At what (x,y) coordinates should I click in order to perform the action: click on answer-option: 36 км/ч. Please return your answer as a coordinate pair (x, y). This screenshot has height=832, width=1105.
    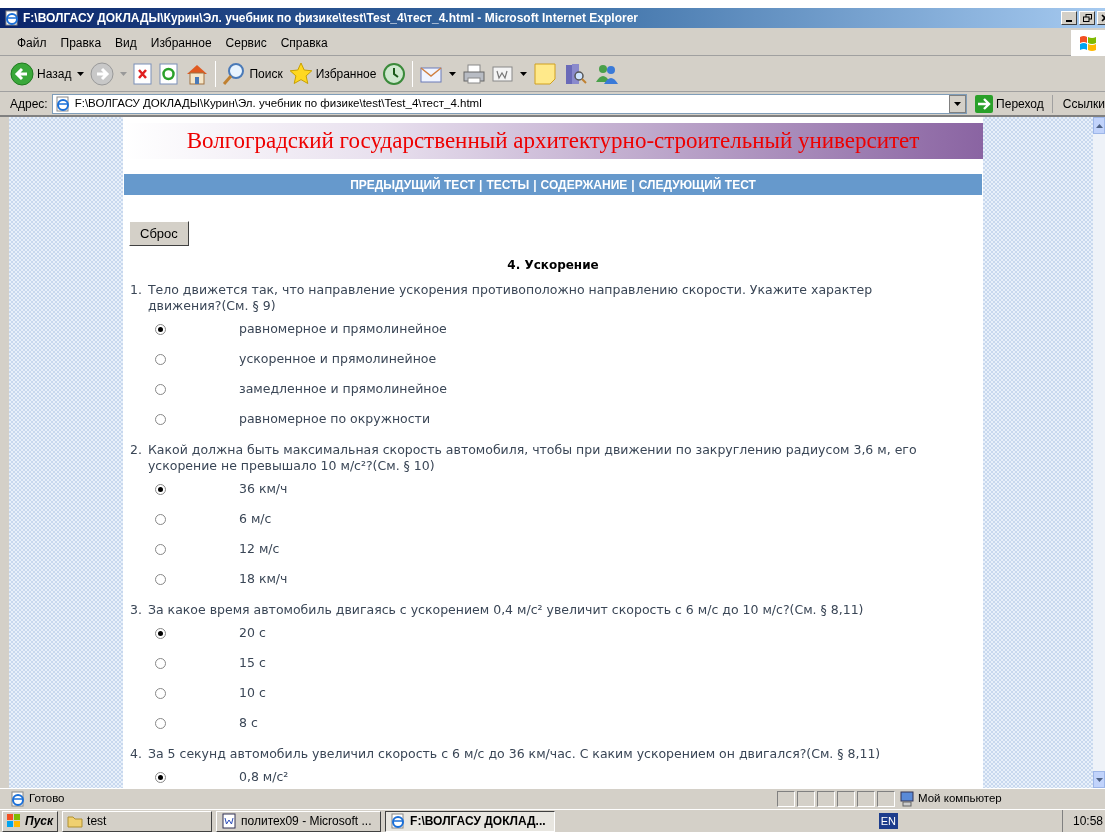
    Looking at the image, I should click on (263, 489).